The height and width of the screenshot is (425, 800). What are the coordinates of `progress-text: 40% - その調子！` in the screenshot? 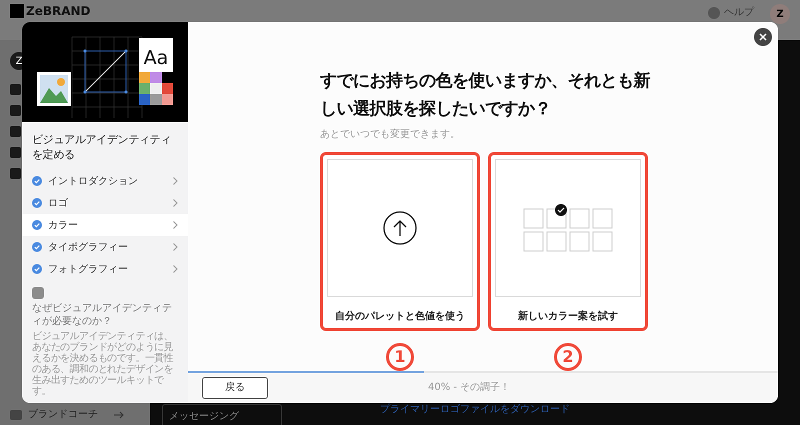 It's located at (469, 388).